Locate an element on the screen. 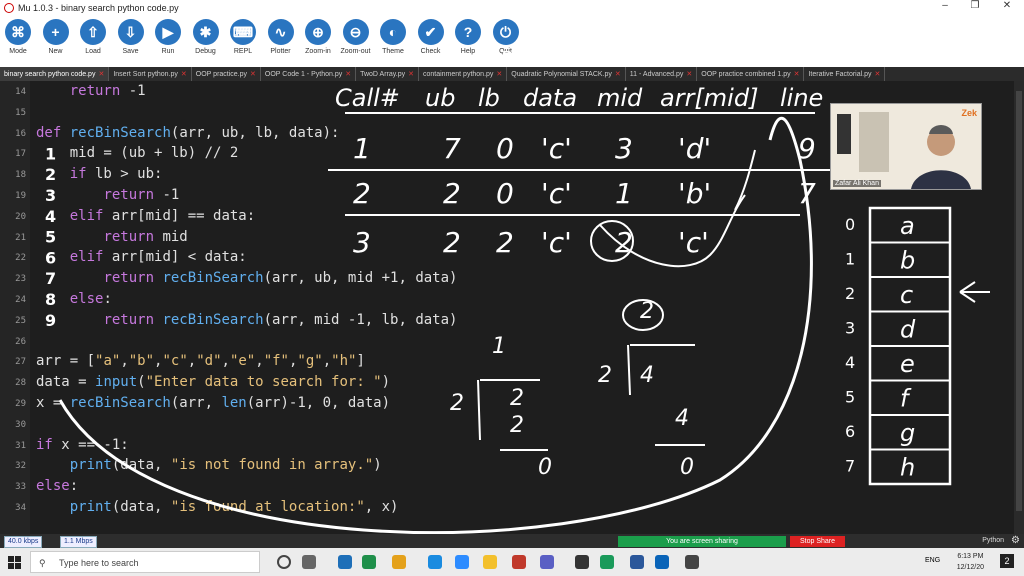  table-header: Call# is located at coordinates (367, 98).